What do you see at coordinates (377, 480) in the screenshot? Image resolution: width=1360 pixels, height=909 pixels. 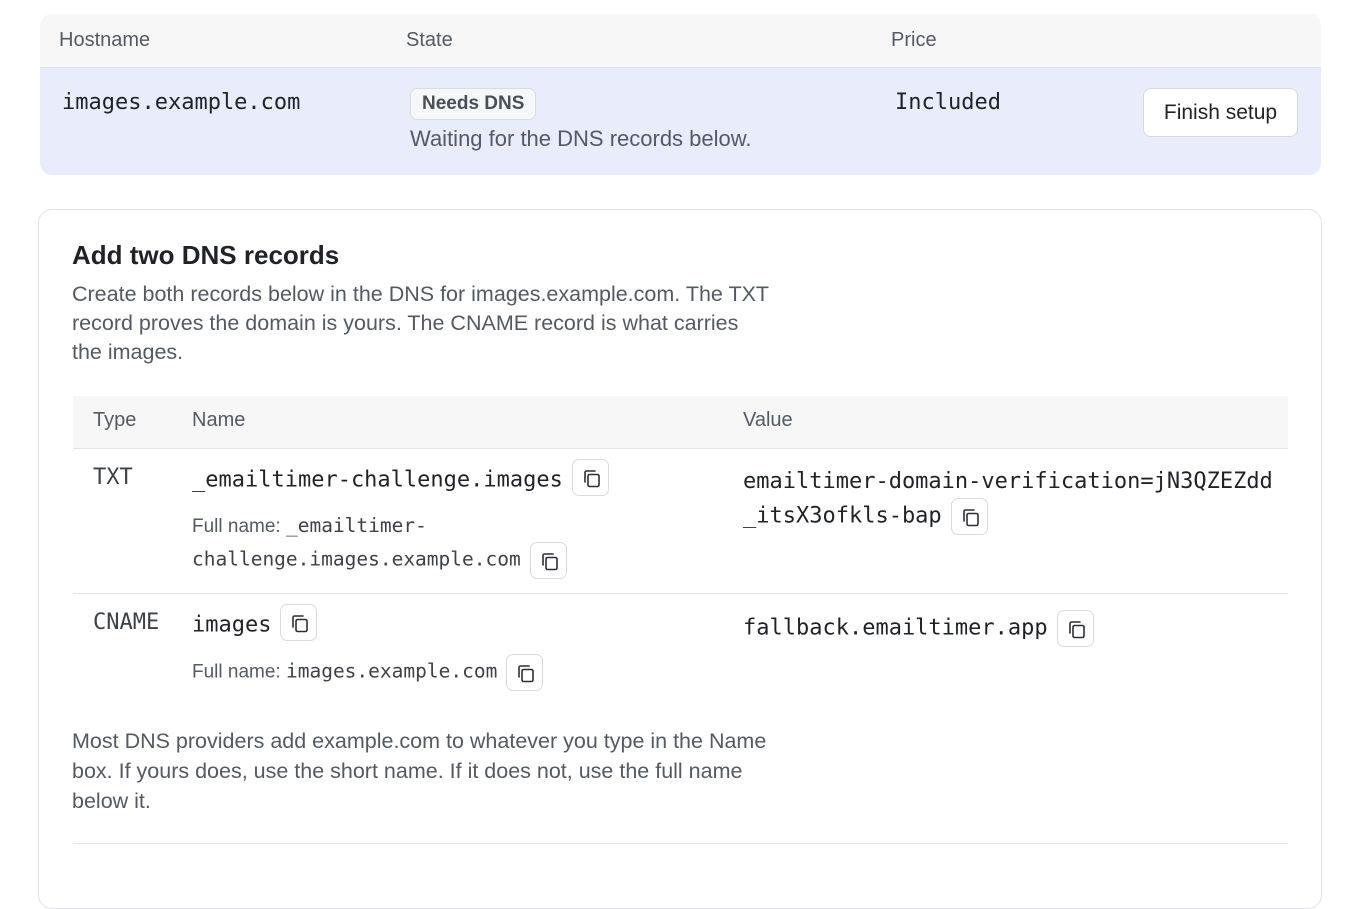 I see `record-name: _emailtimer-challenge.images` at bounding box center [377, 480].